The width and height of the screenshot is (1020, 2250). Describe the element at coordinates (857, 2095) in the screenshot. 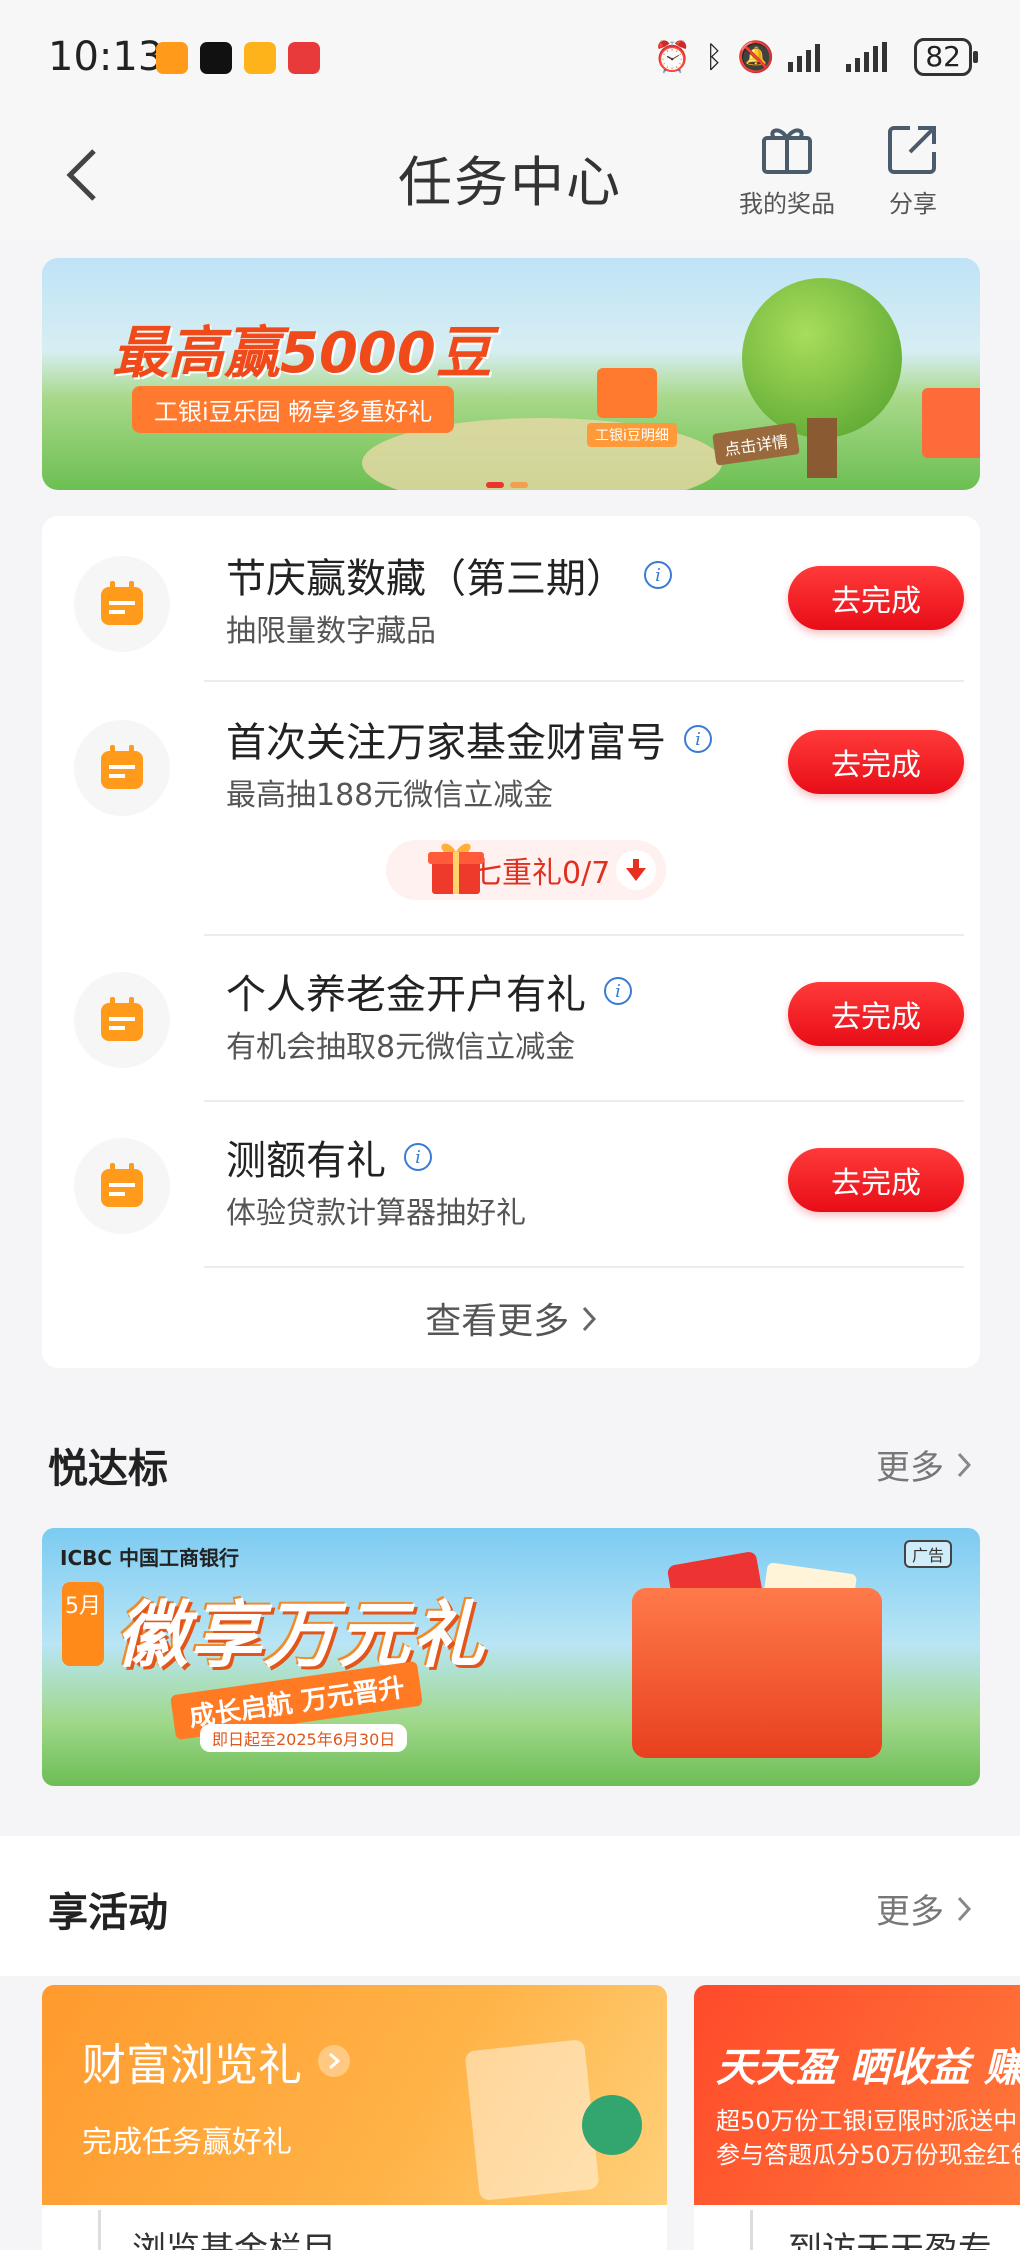

I see `activity-card-tiantianying: 天天盈 晒收益 赚 超50万份工银i豆限时派送中 参与答题瓜分50万份现金红包` at that location.